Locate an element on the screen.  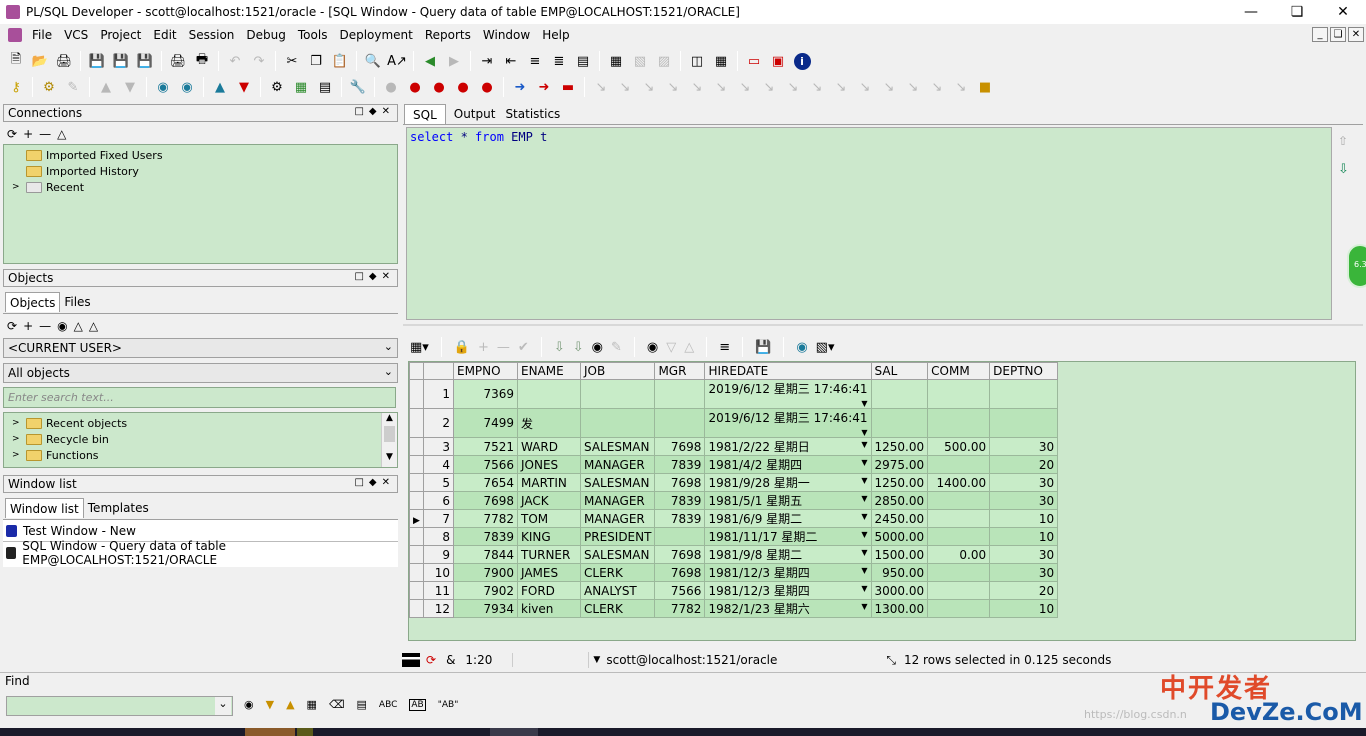
tab-files: Files is located at coordinates (77, 302).